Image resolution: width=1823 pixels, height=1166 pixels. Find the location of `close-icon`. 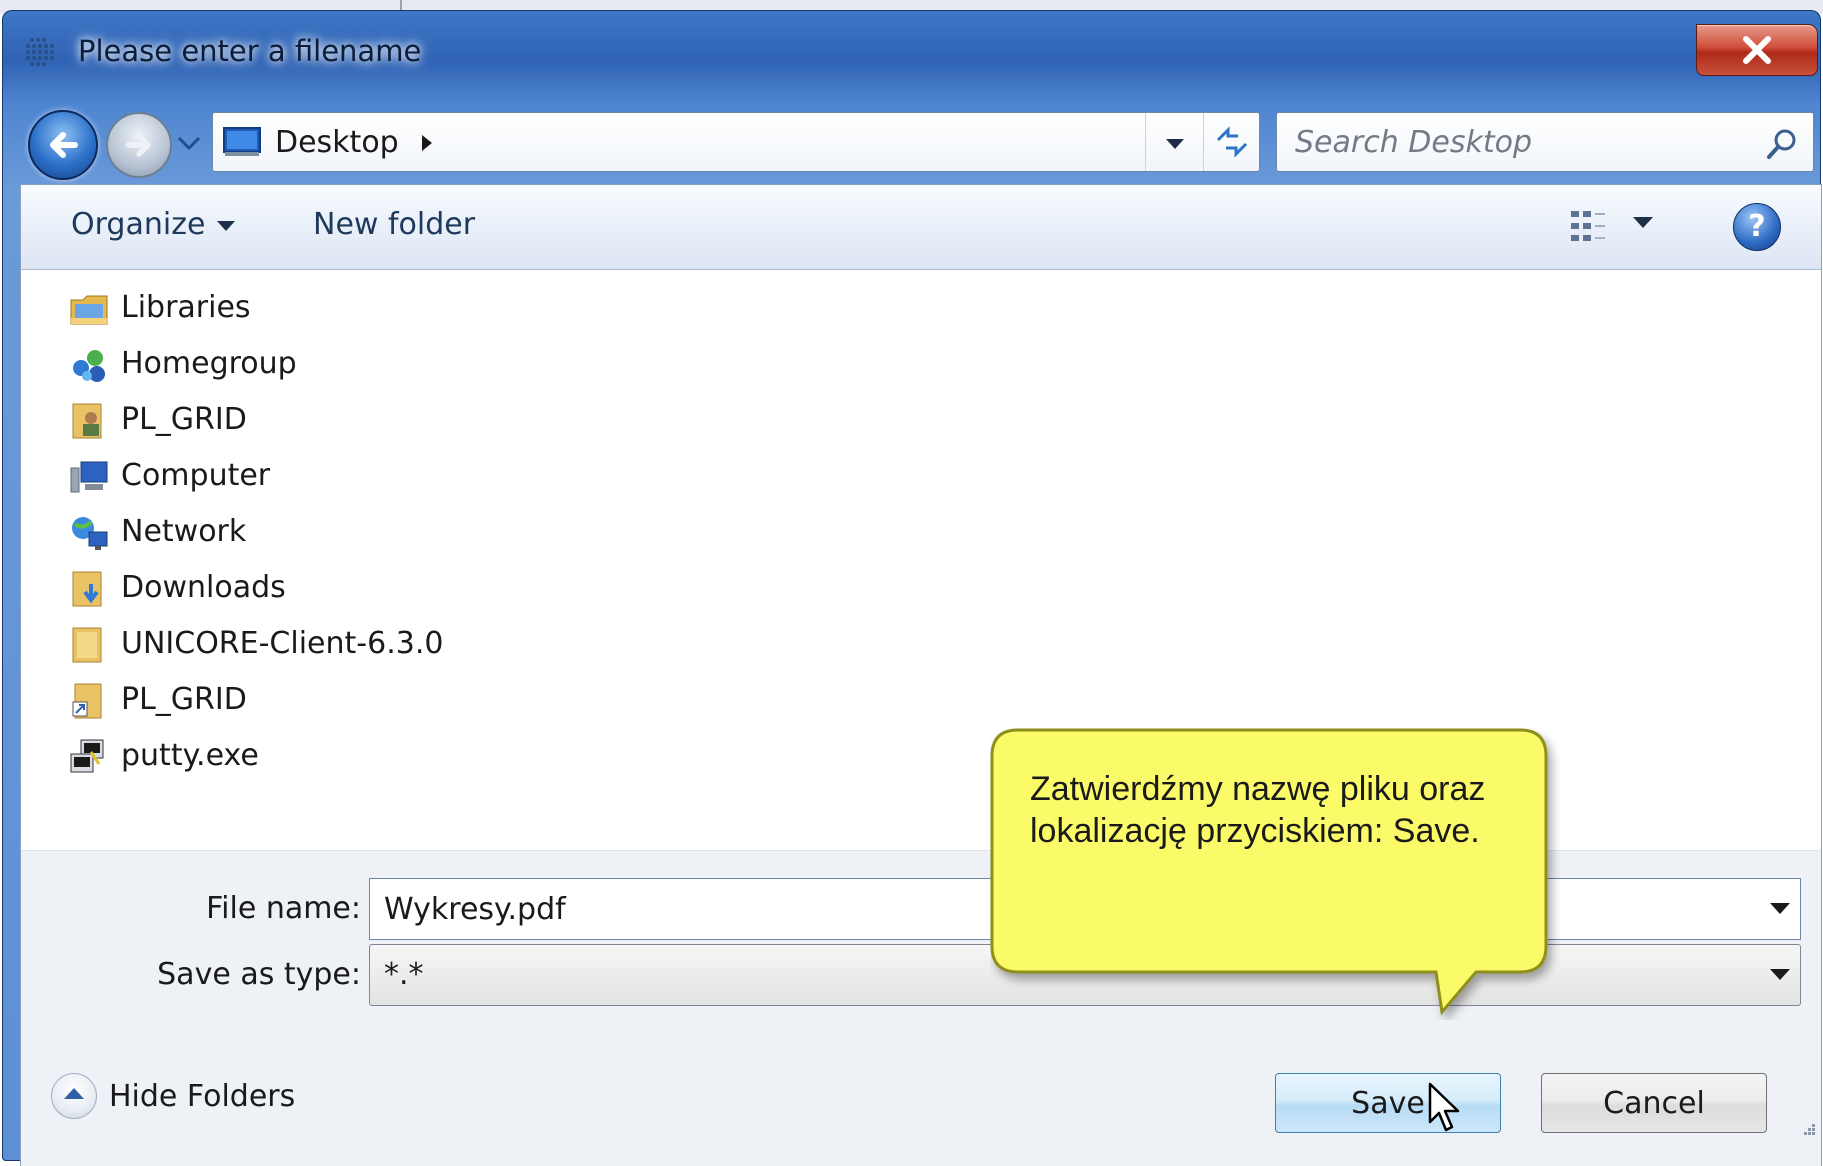

close-icon is located at coordinates (1757, 50).